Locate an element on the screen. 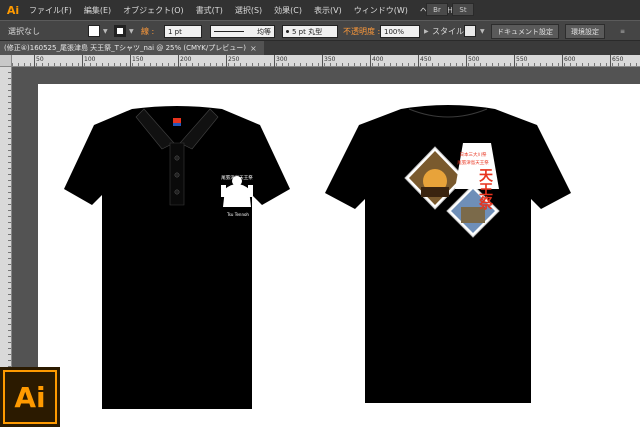 The width and height of the screenshot is (640, 427). menu-select: 選択(S) is located at coordinates (248, 10).